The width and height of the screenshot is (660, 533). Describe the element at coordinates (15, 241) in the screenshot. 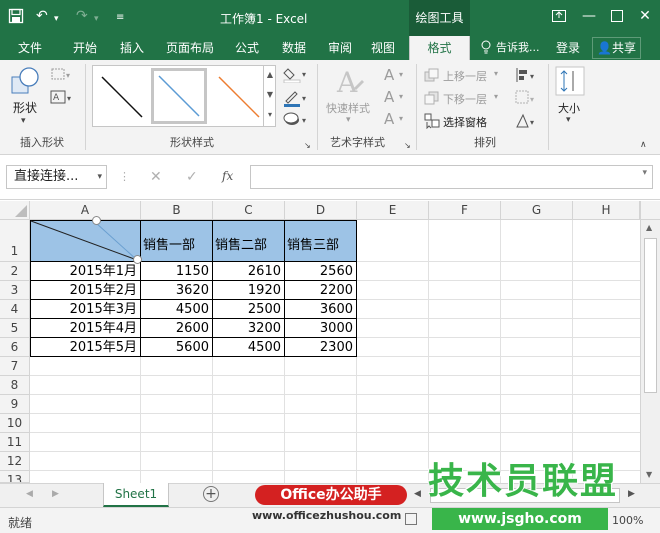

I see `row-header-1: 1` at that location.